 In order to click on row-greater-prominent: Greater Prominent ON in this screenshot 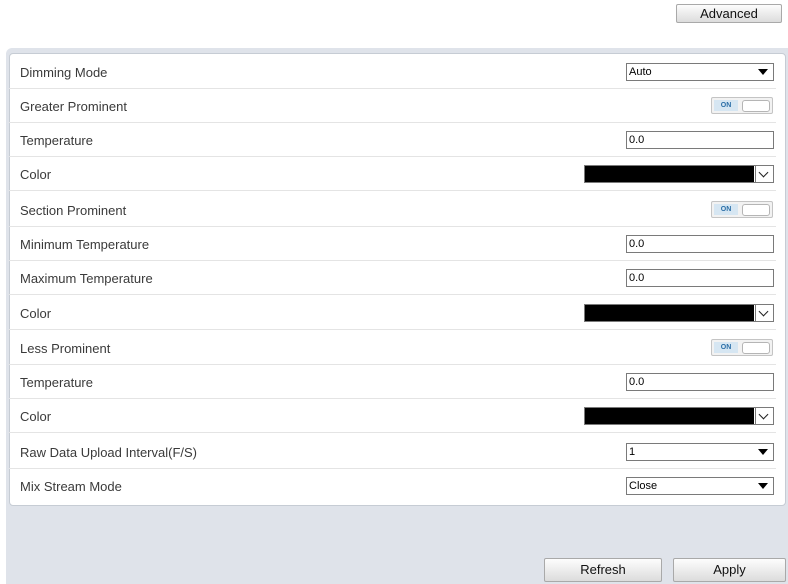, I will do `click(392, 106)`.